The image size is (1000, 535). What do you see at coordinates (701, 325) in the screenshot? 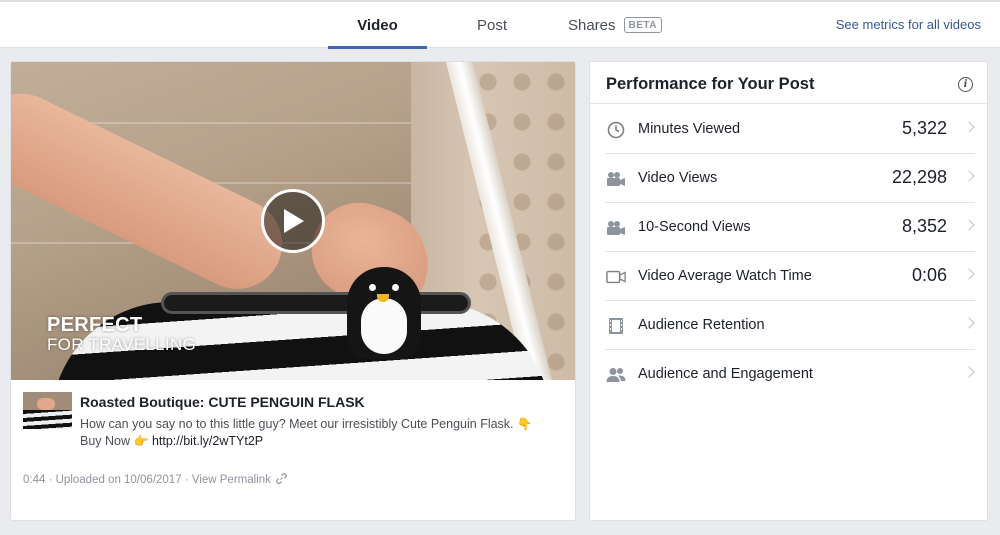
I see `metric-label: Audience Retention` at bounding box center [701, 325].